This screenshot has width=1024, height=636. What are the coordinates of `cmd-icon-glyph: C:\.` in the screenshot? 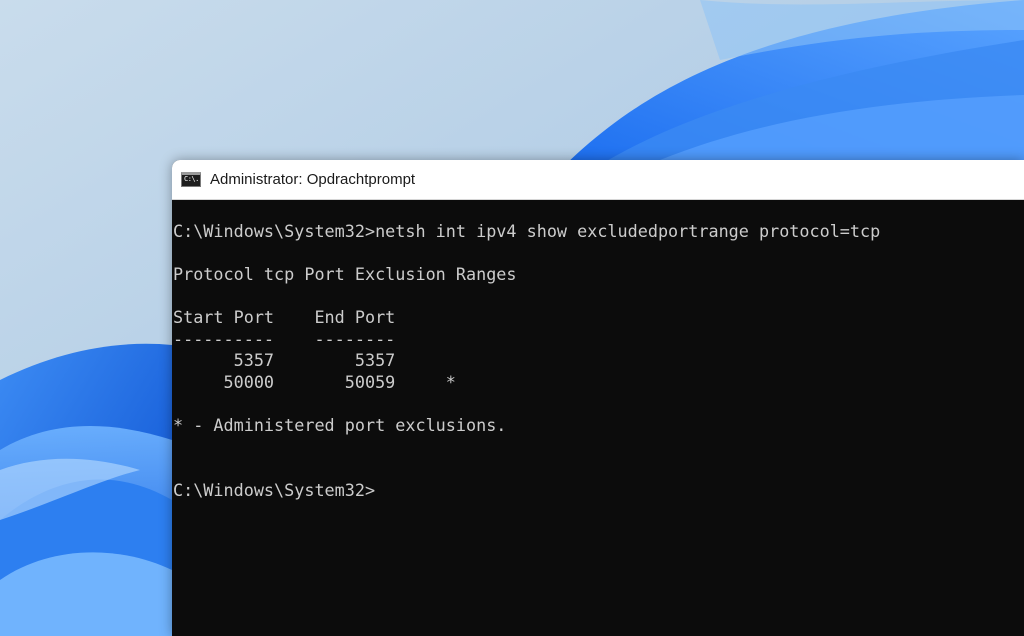 It's located at (191, 179).